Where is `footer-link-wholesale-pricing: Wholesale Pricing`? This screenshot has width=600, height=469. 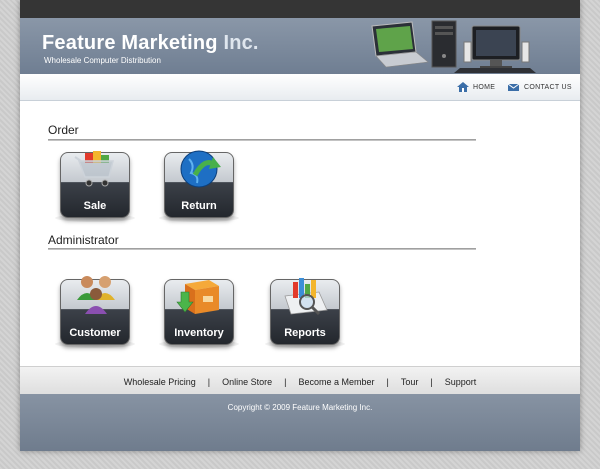 footer-link-wholesale-pricing: Wholesale Pricing is located at coordinates (160, 382).